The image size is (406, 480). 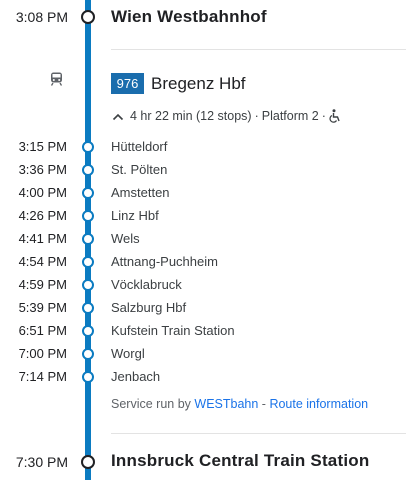 I want to click on chevron-up-icon, so click(x=118, y=116).